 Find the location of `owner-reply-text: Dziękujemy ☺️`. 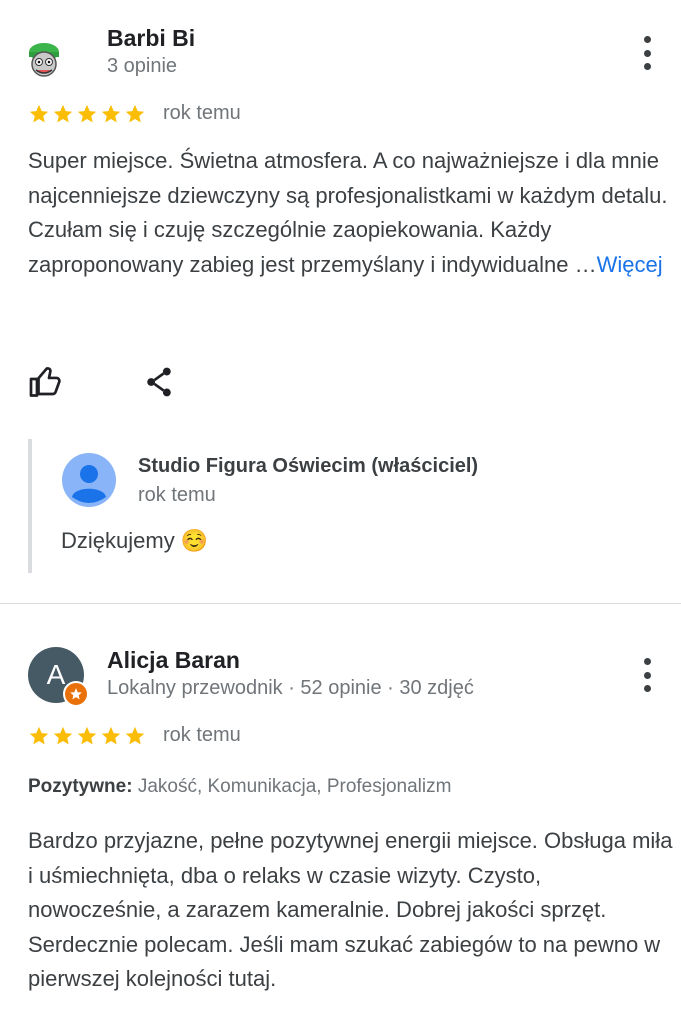

owner-reply-text: Dziękujemy ☺️ is located at coordinates (135, 540).